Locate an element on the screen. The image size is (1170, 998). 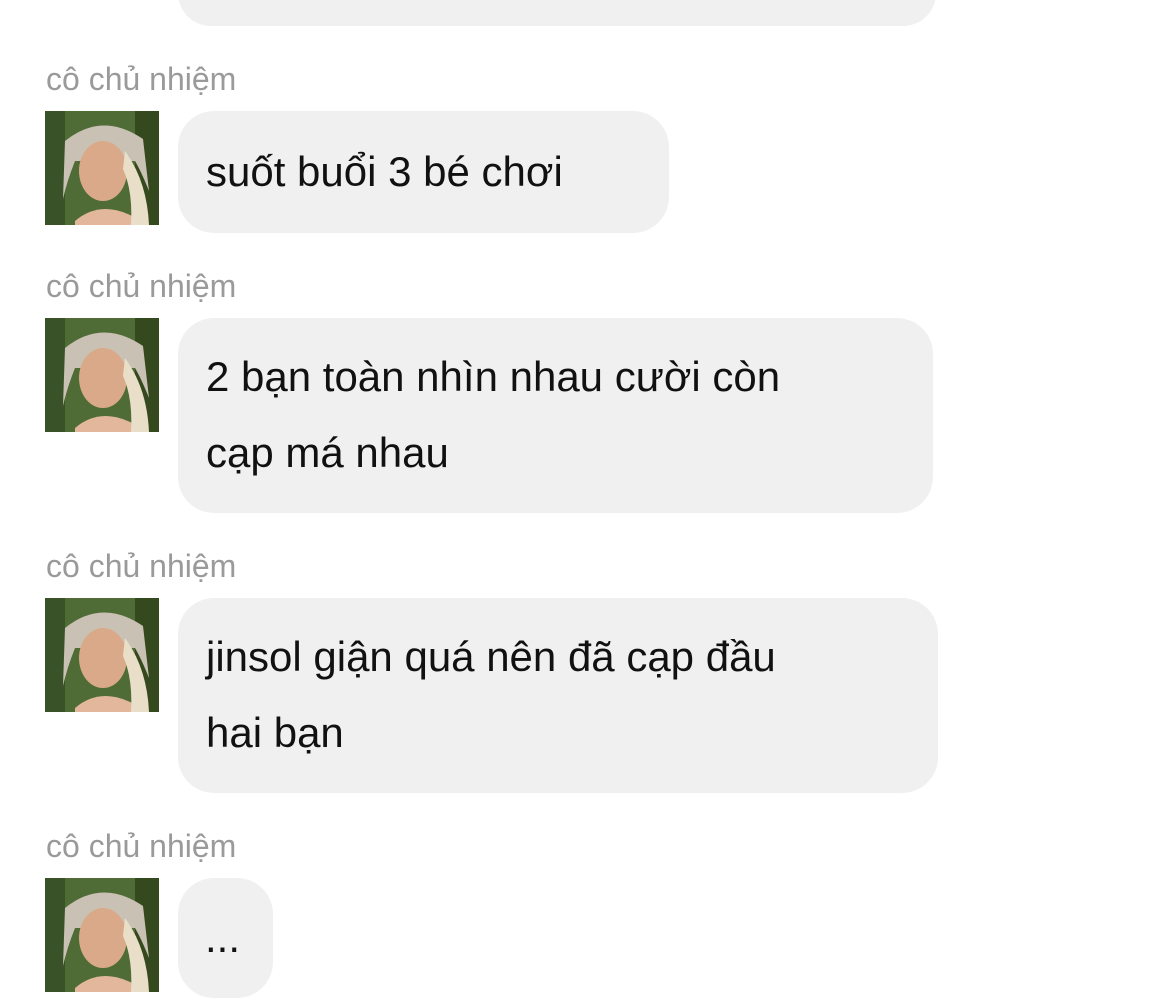
message-text-line: cạp má nhau is located at coordinates (327, 452).